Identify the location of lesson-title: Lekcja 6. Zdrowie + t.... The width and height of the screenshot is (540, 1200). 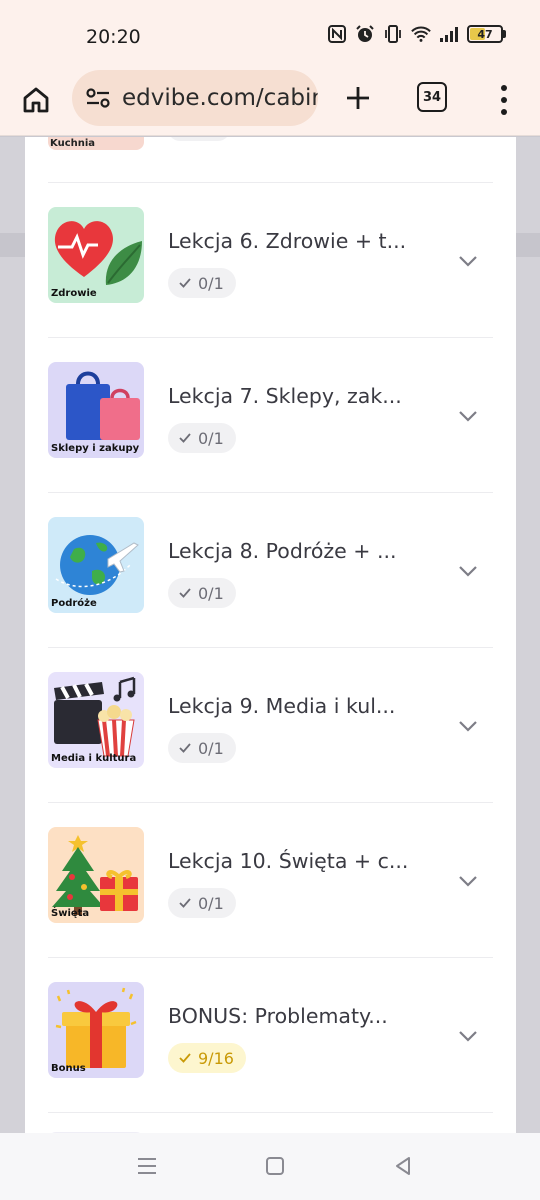
(287, 241).